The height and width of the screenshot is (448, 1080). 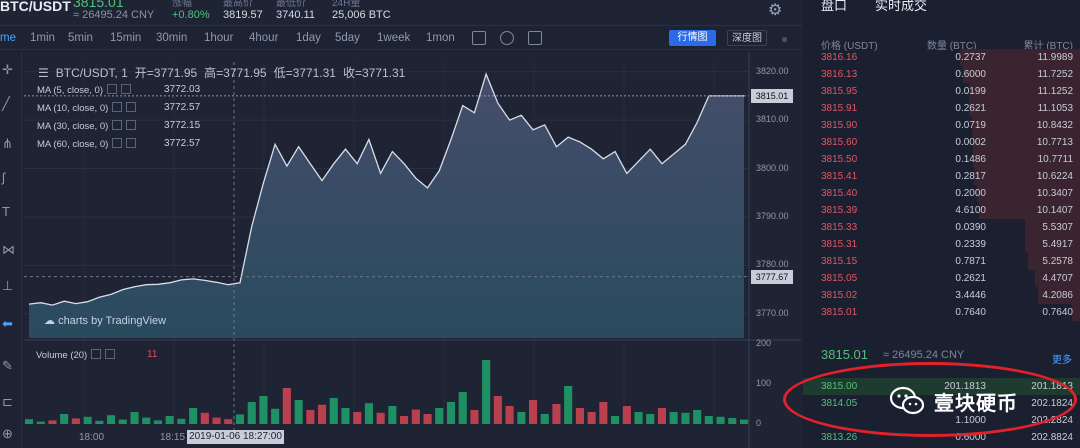 I want to click on magnet-icon: ⊏, so click(x=7, y=402).